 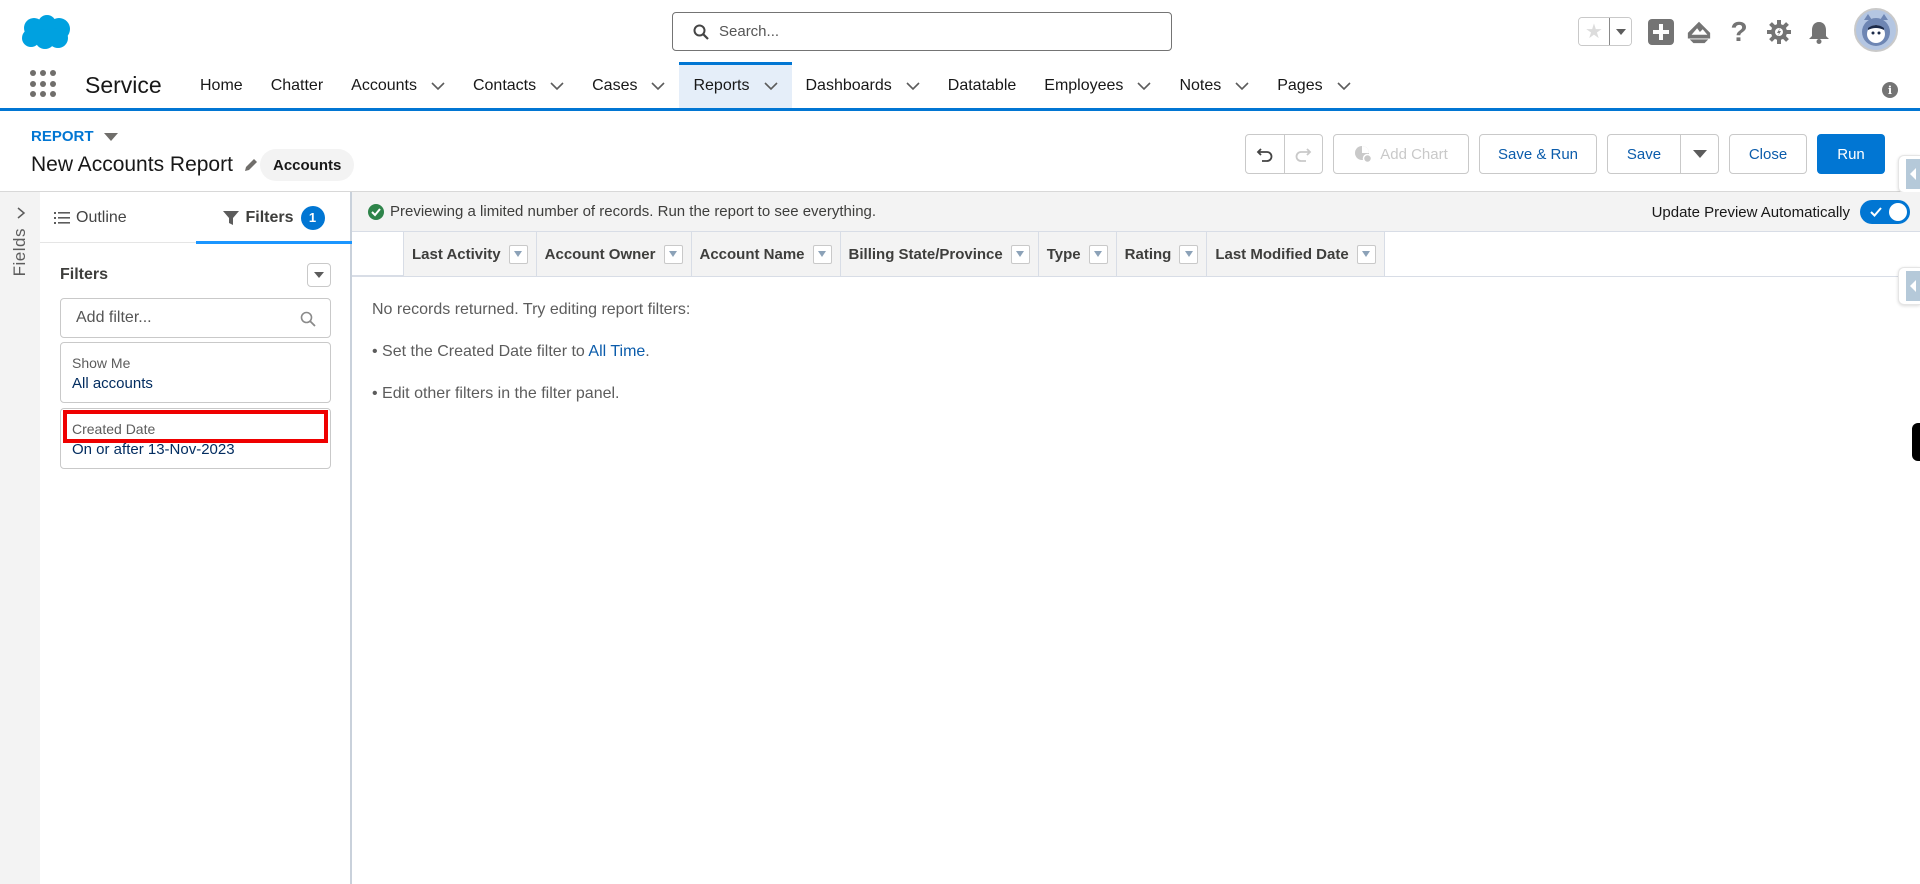 I want to click on suggestion-text: ., so click(x=647, y=351).